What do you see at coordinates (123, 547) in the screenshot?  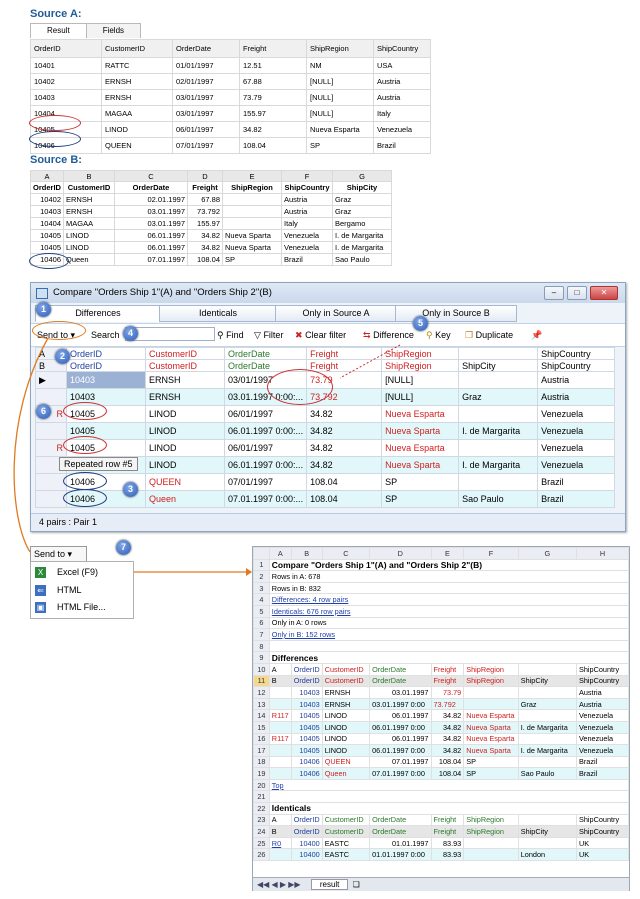 I see `callout-badge-7: 7` at bounding box center [123, 547].